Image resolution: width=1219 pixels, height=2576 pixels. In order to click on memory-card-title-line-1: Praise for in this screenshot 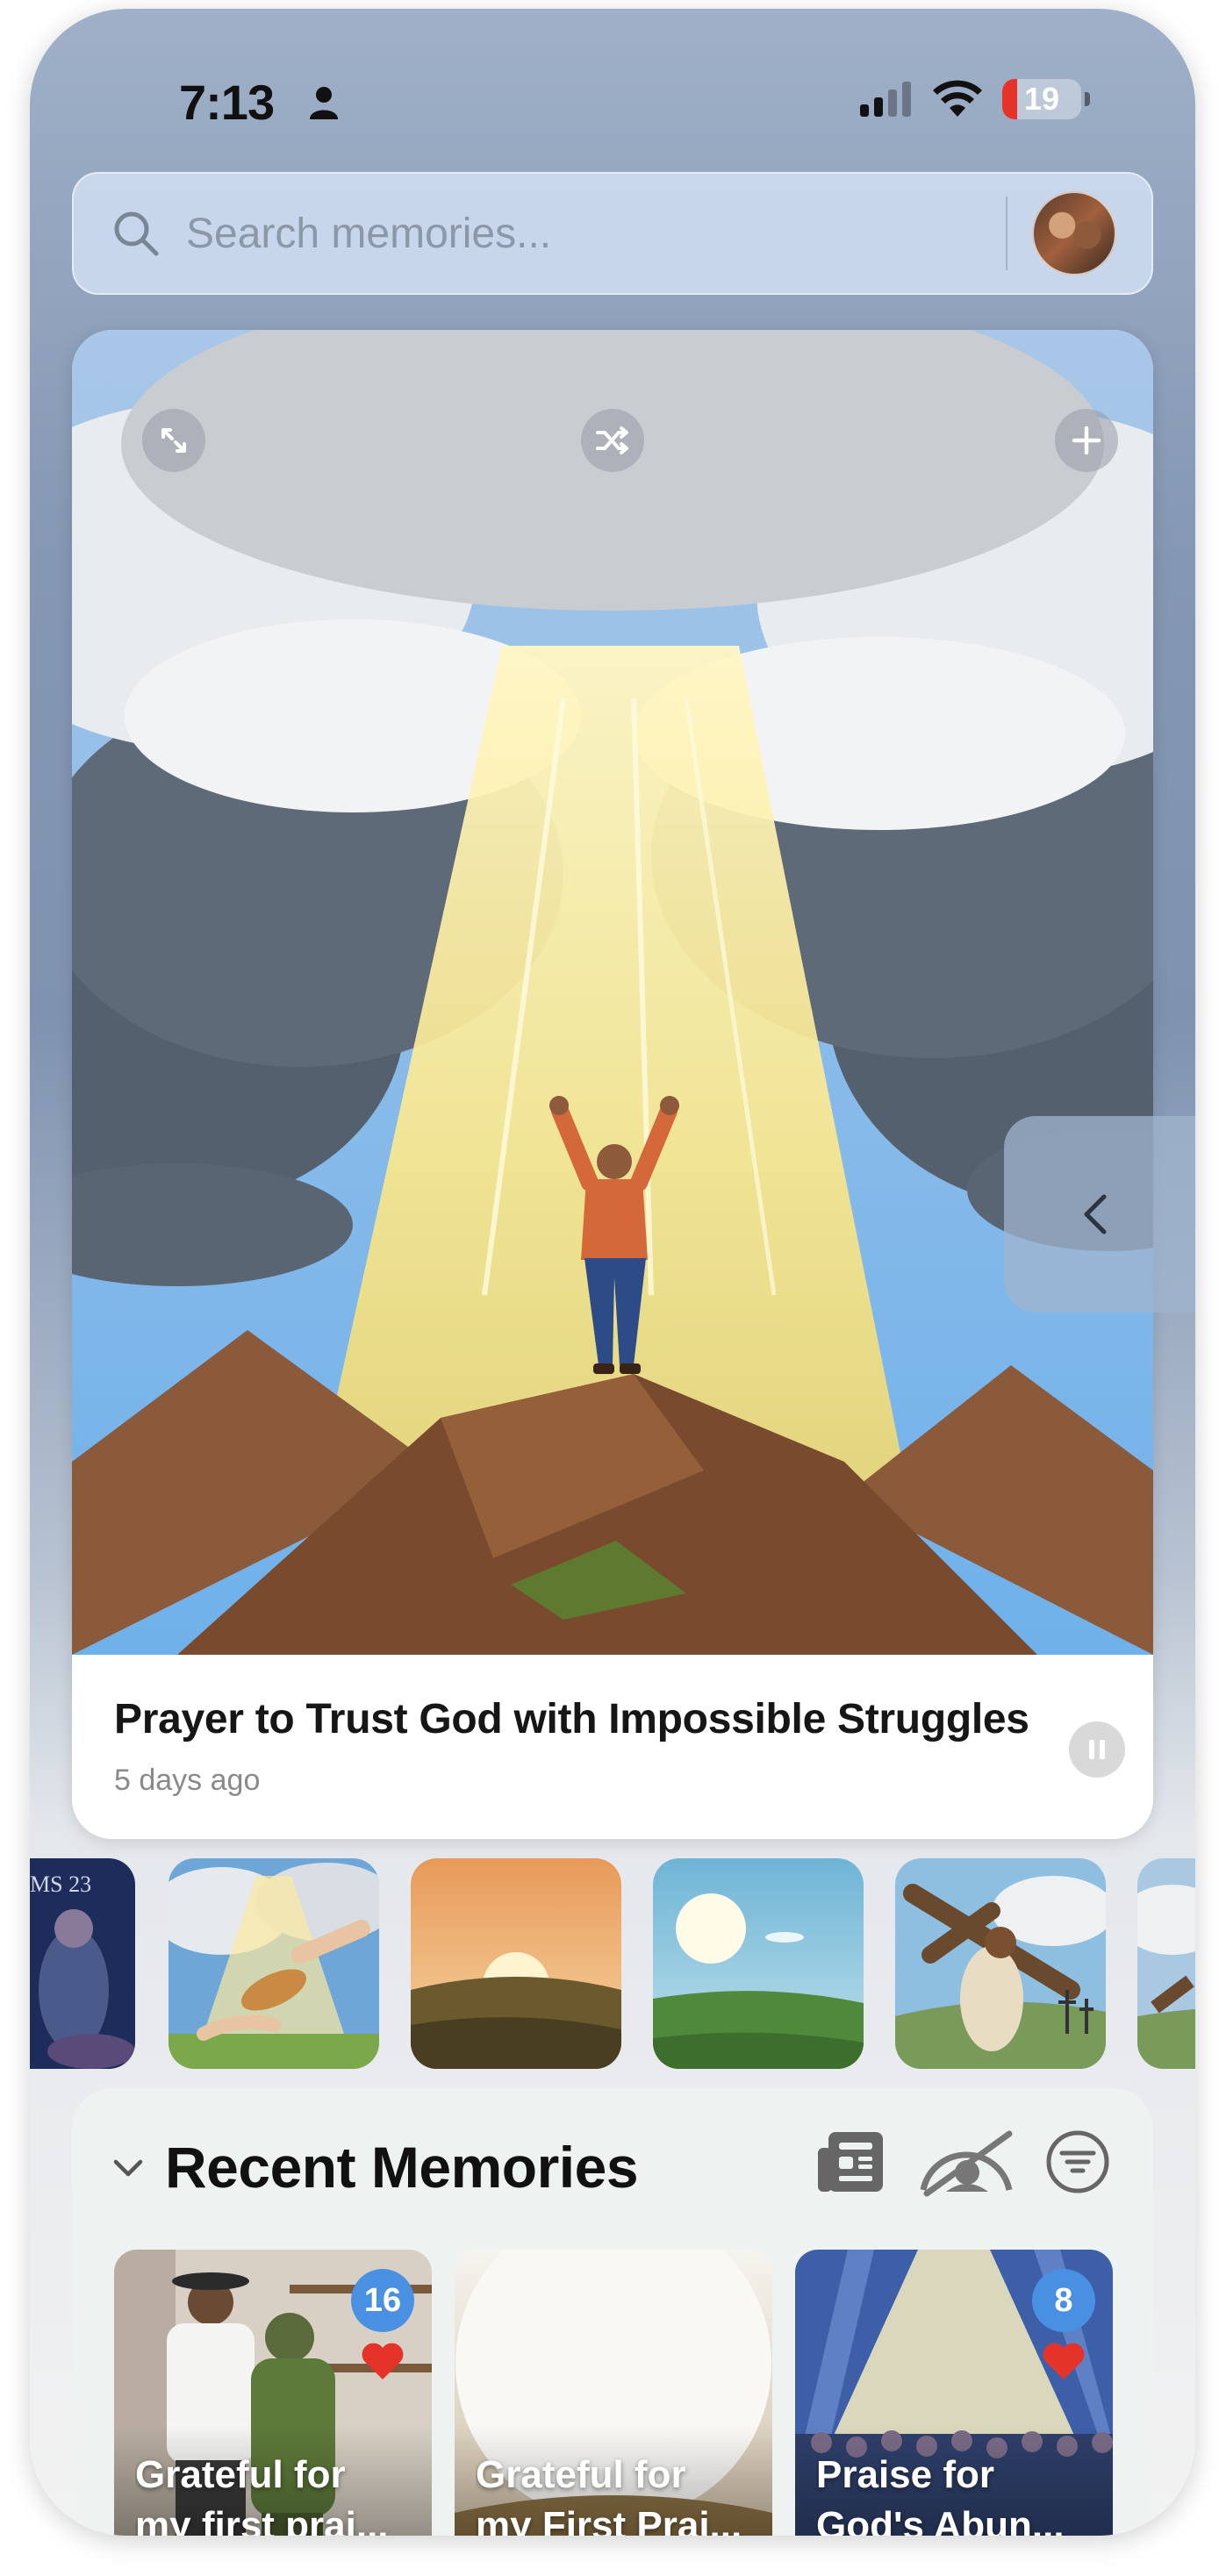, I will do `click(905, 2474)`.